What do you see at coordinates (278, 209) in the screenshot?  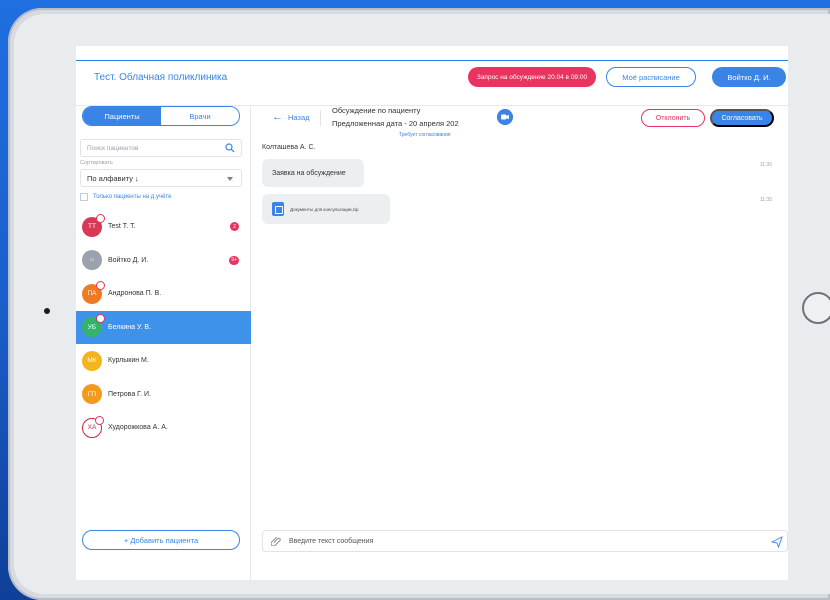 I see `file-icon` at bounding box center [278, 209].